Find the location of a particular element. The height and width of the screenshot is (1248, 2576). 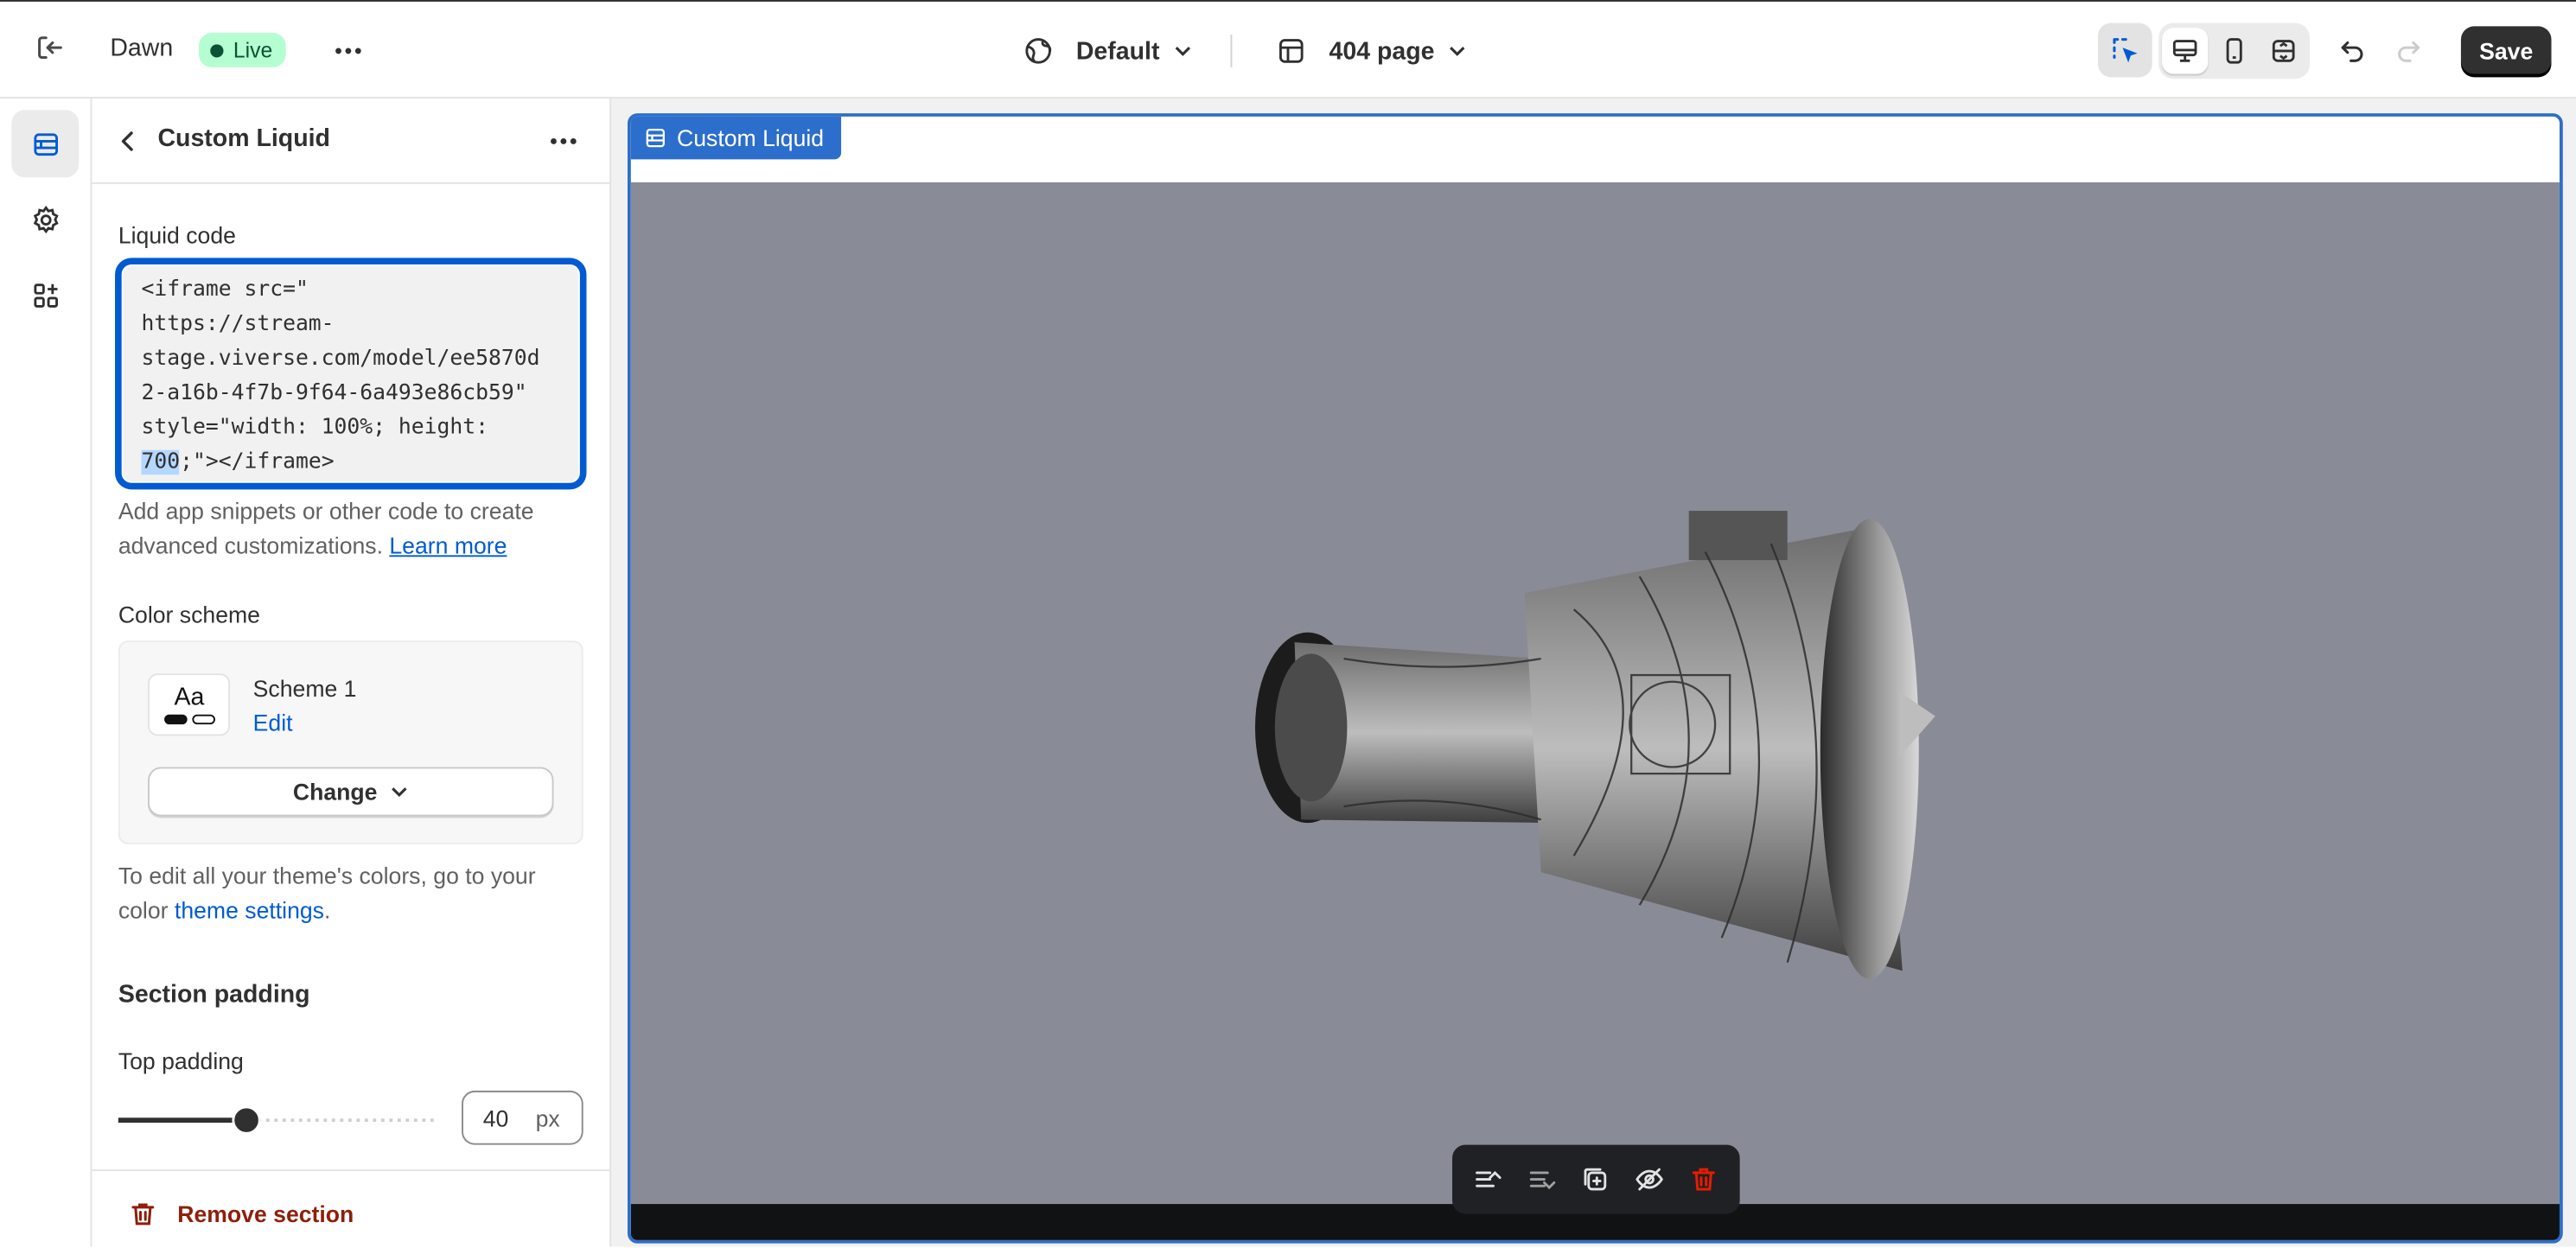

status-badge-label: Live is located at coordinates (253, 50).